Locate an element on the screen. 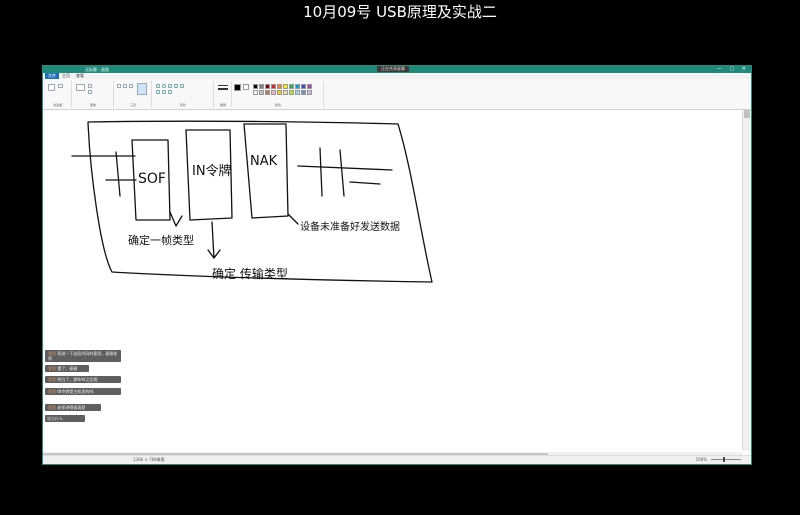 The width and height of the screenshot is (800, 515). in-token-label: IN令牌 is located at coordinates (212, 171).